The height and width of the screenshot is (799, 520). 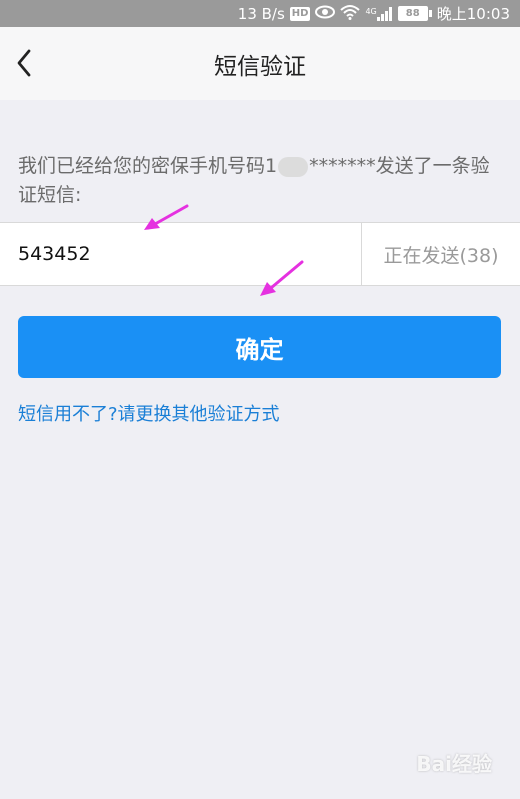 I want to click on network-speed: 13 B/s, so click(x=261, y=13).